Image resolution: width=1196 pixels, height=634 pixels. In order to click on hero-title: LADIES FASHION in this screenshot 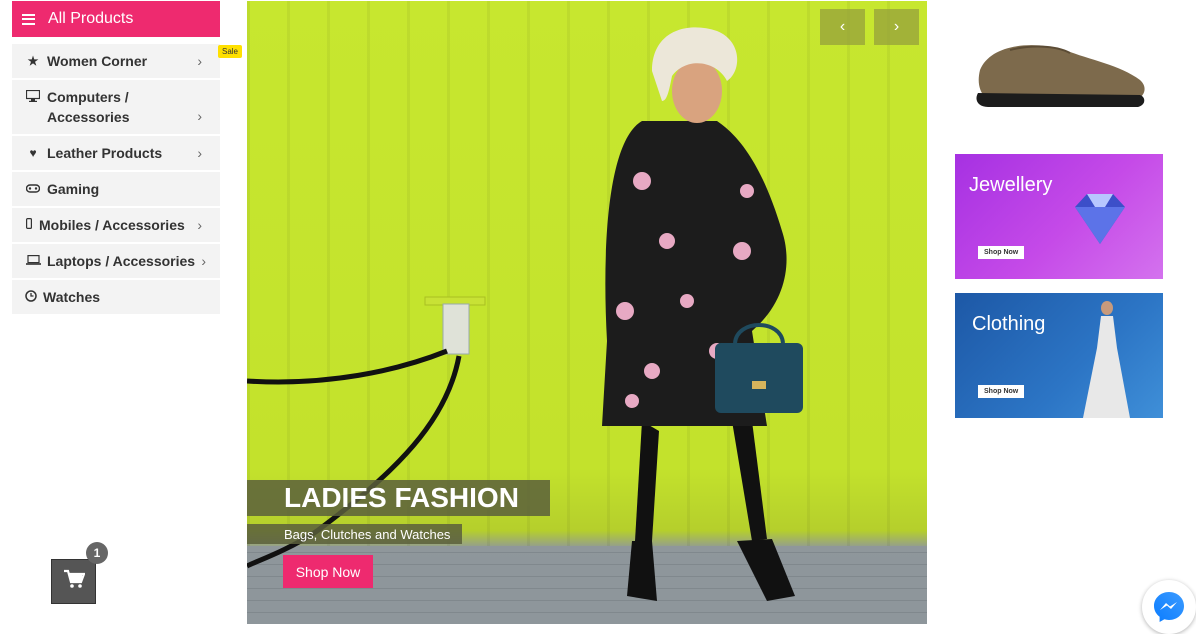, I will do `click(398, 498)`.